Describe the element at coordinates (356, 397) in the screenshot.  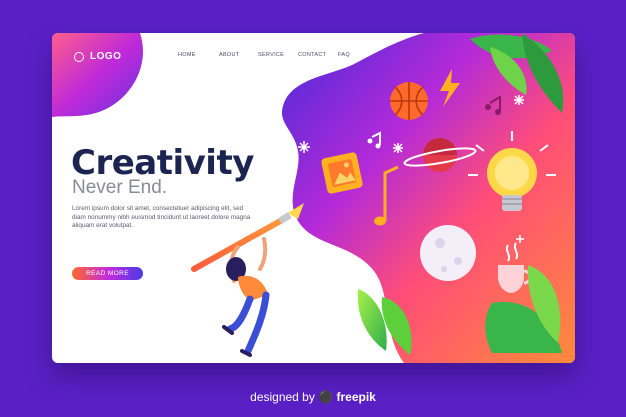
I see `credit-brand: freepik` at that location.